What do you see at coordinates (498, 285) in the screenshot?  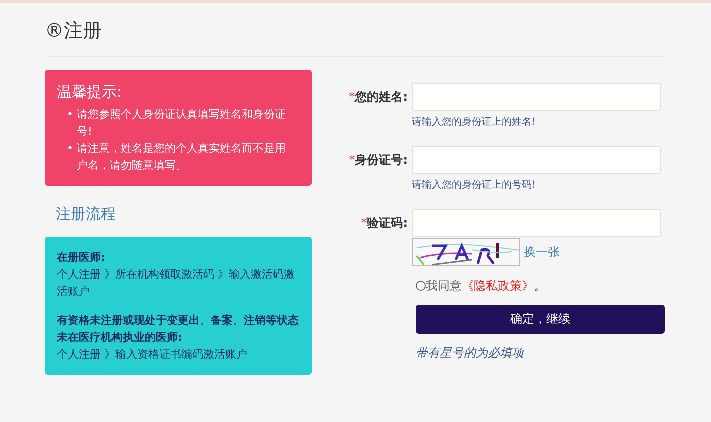 I see `privacy-link: 《隐私政策》` at bounding box center [498, 285].